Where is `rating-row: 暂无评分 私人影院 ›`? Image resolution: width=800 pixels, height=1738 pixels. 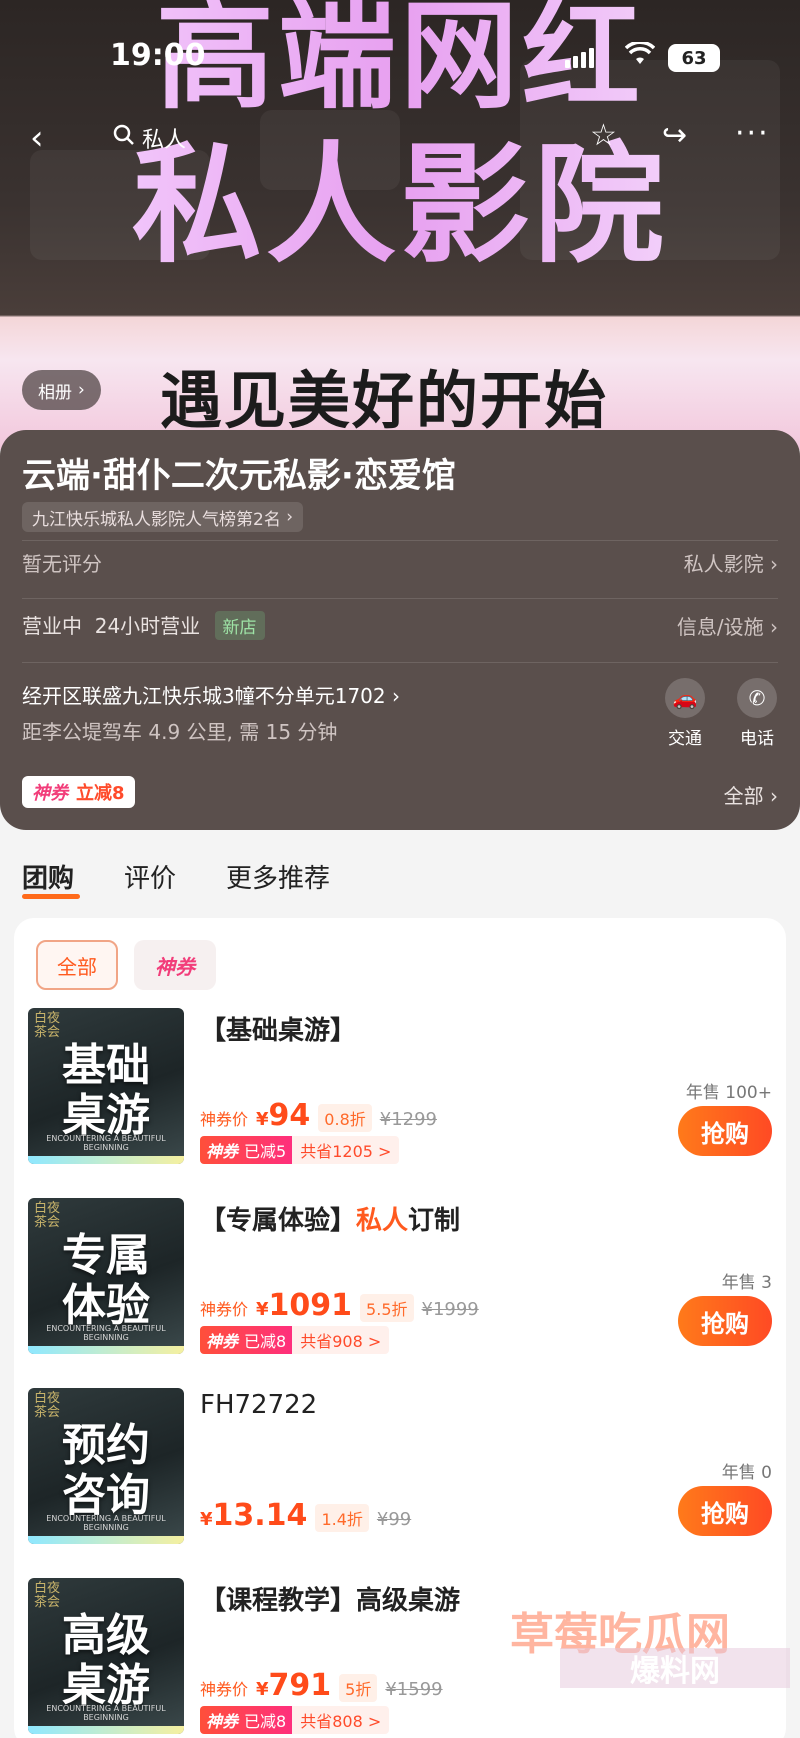 rating-row: 暂无评分 私人影院 › is located at coordinates (400, 562).